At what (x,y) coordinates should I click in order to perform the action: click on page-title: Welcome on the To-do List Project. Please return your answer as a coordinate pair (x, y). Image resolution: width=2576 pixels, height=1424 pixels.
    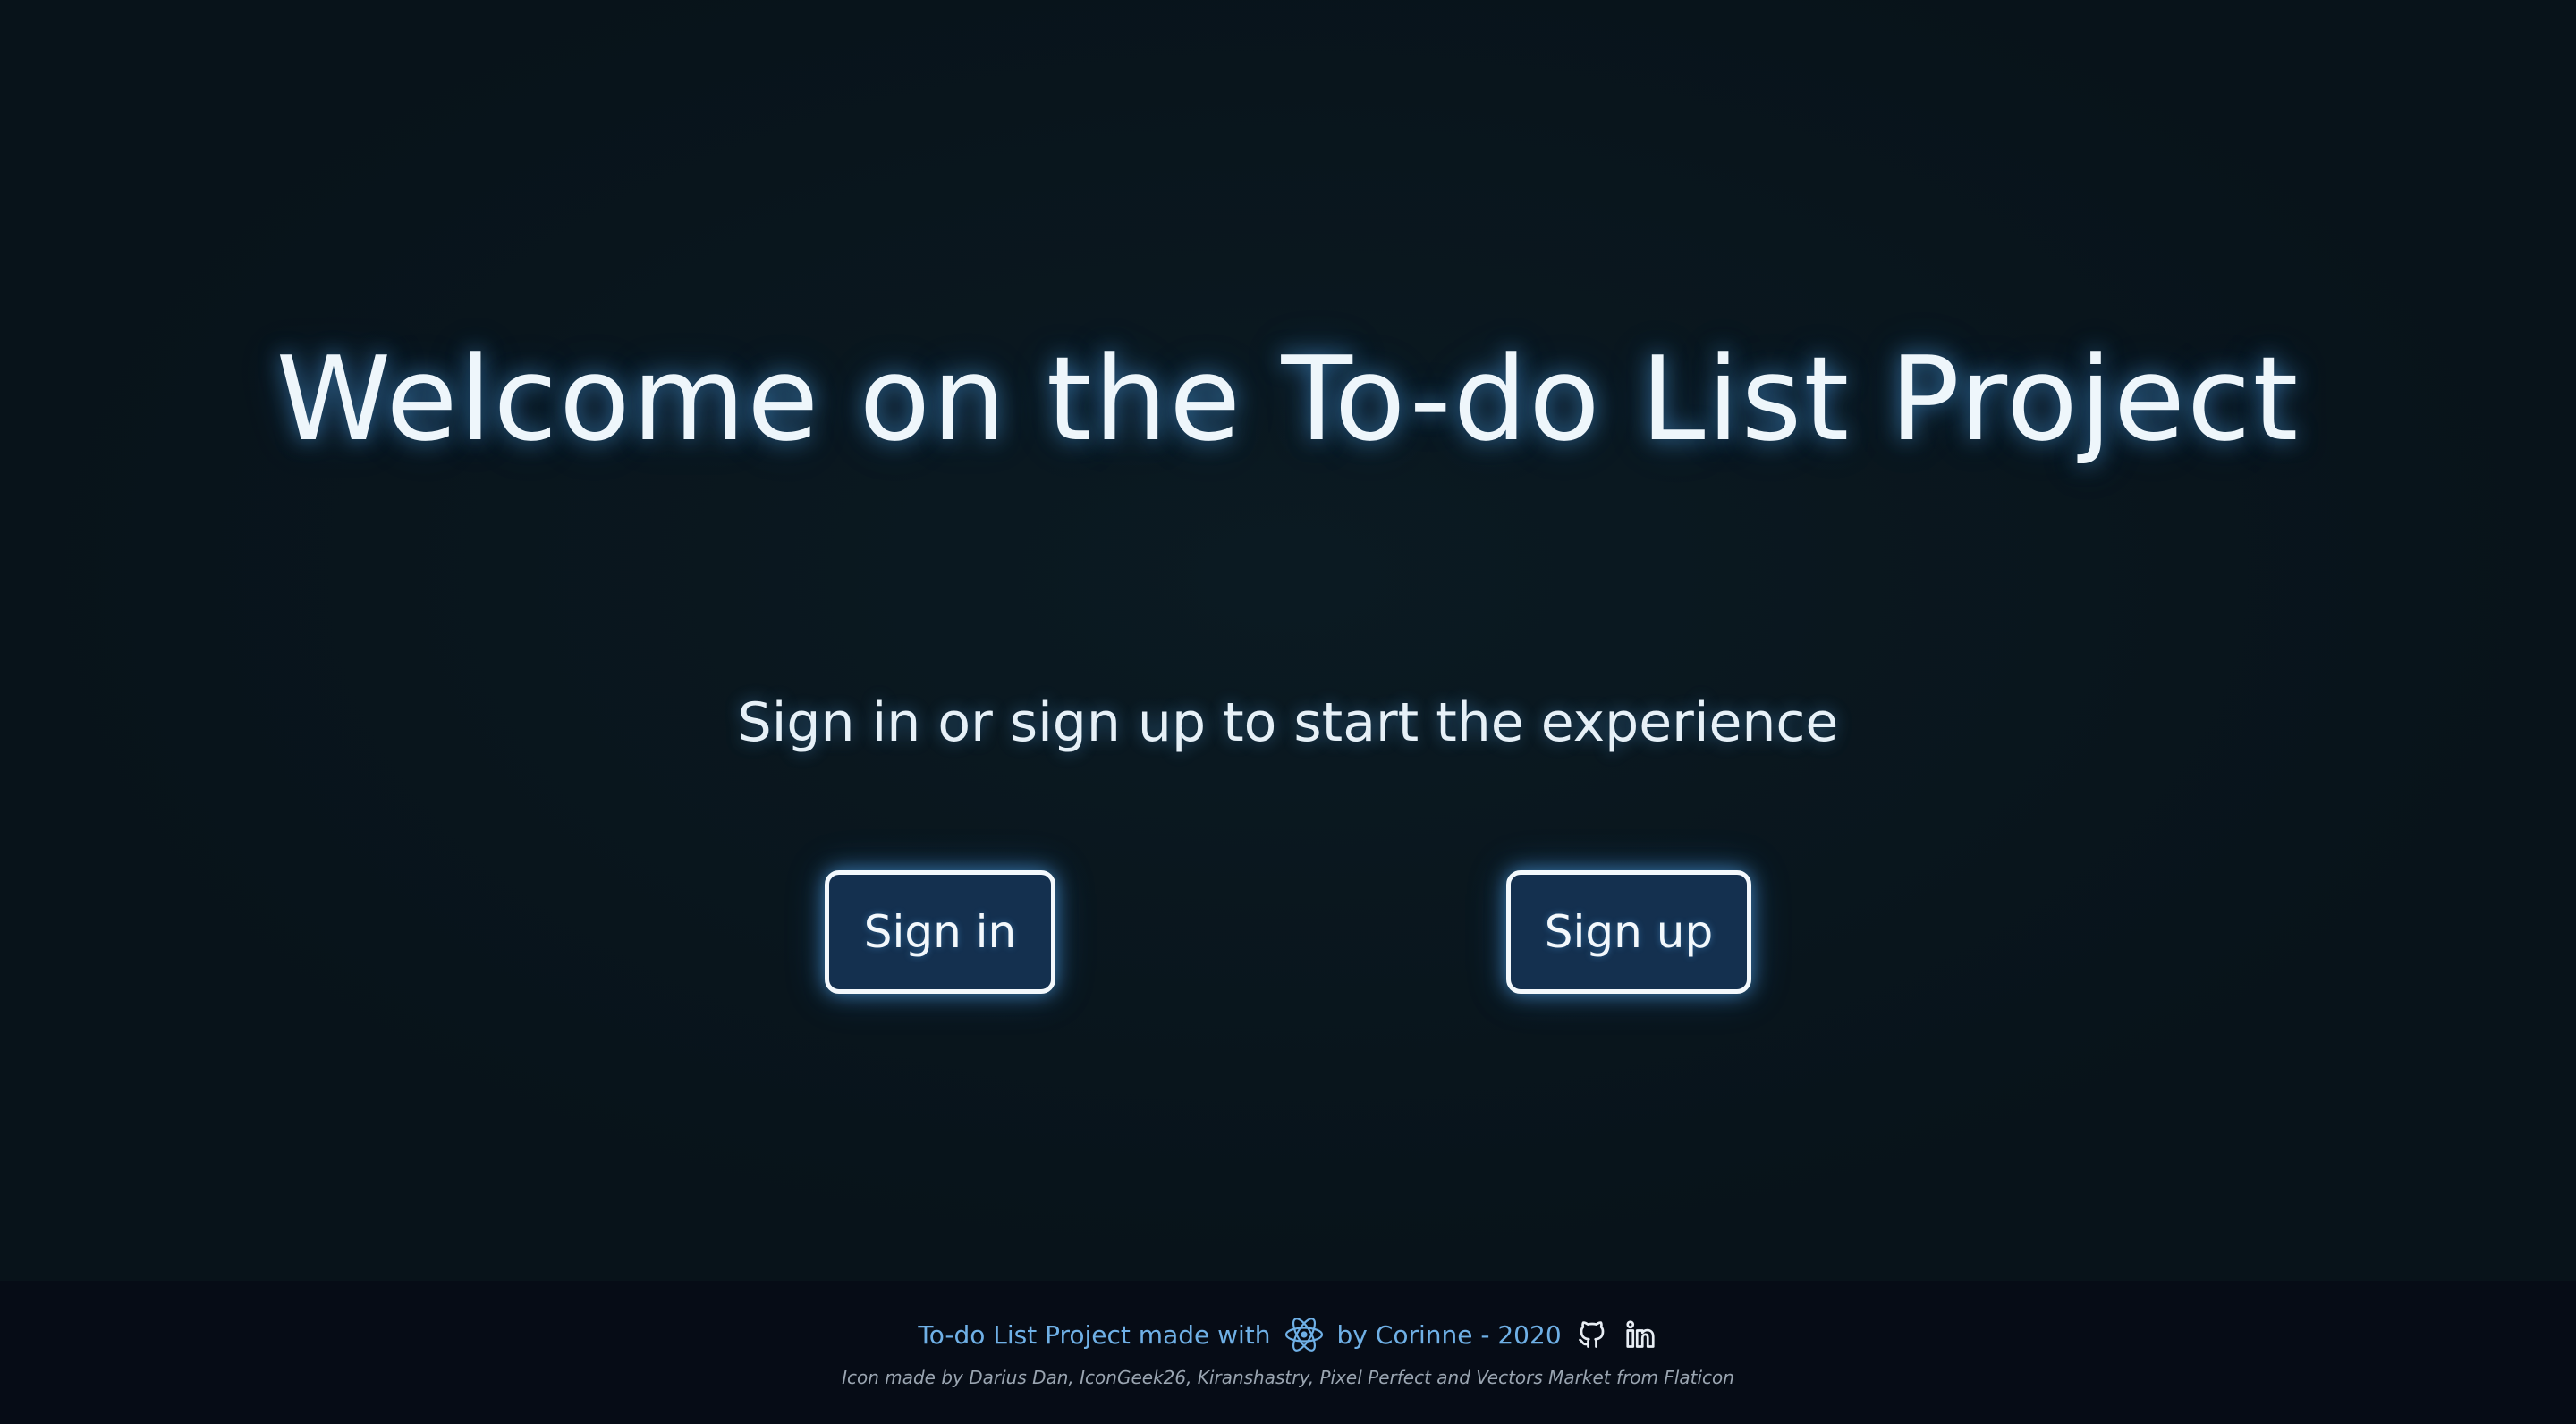
    Looking at the image, I should click on (1288, 399).